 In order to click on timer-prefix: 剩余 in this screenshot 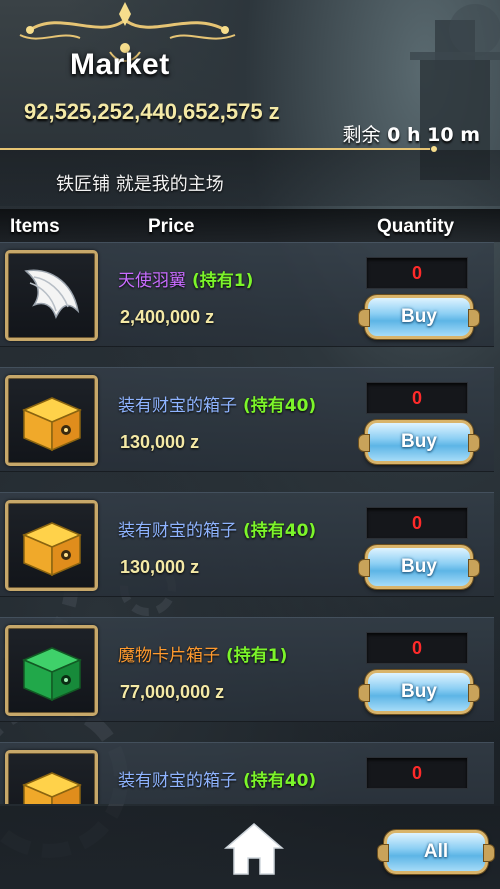, I will do `click(361, 135)`.